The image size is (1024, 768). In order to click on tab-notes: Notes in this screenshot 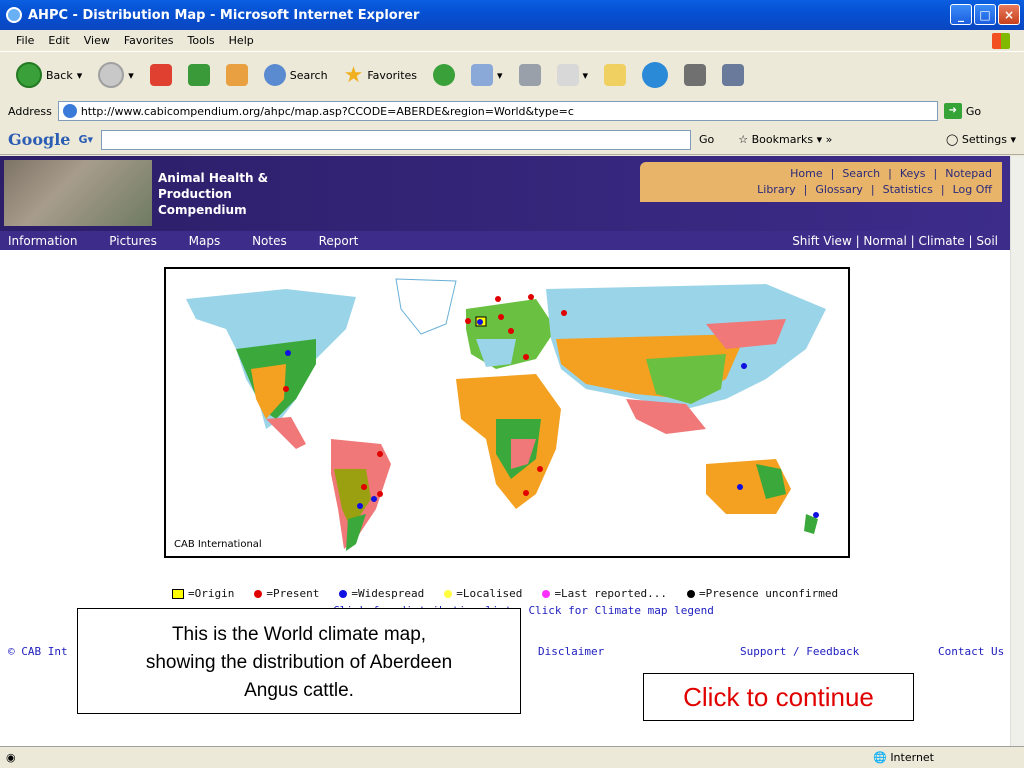, I will do `click(269, 241)`.